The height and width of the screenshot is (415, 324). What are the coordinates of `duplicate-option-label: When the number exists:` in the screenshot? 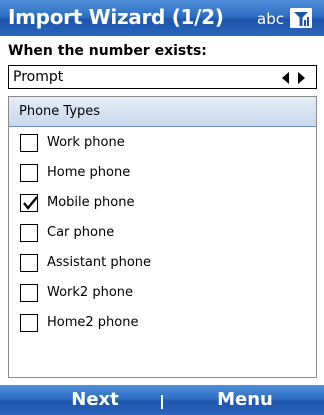 It's located at (107, 51).